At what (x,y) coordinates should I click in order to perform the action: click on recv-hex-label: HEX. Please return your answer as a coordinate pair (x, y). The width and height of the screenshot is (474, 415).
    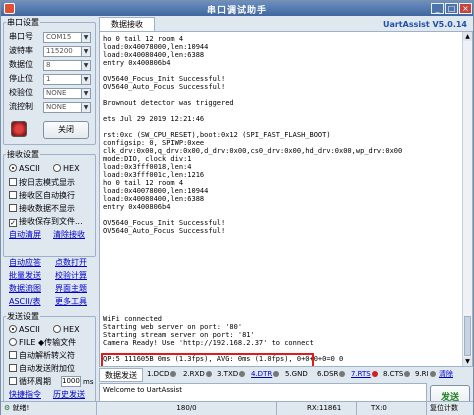
    Looking at the image, I should click on (71, 168).